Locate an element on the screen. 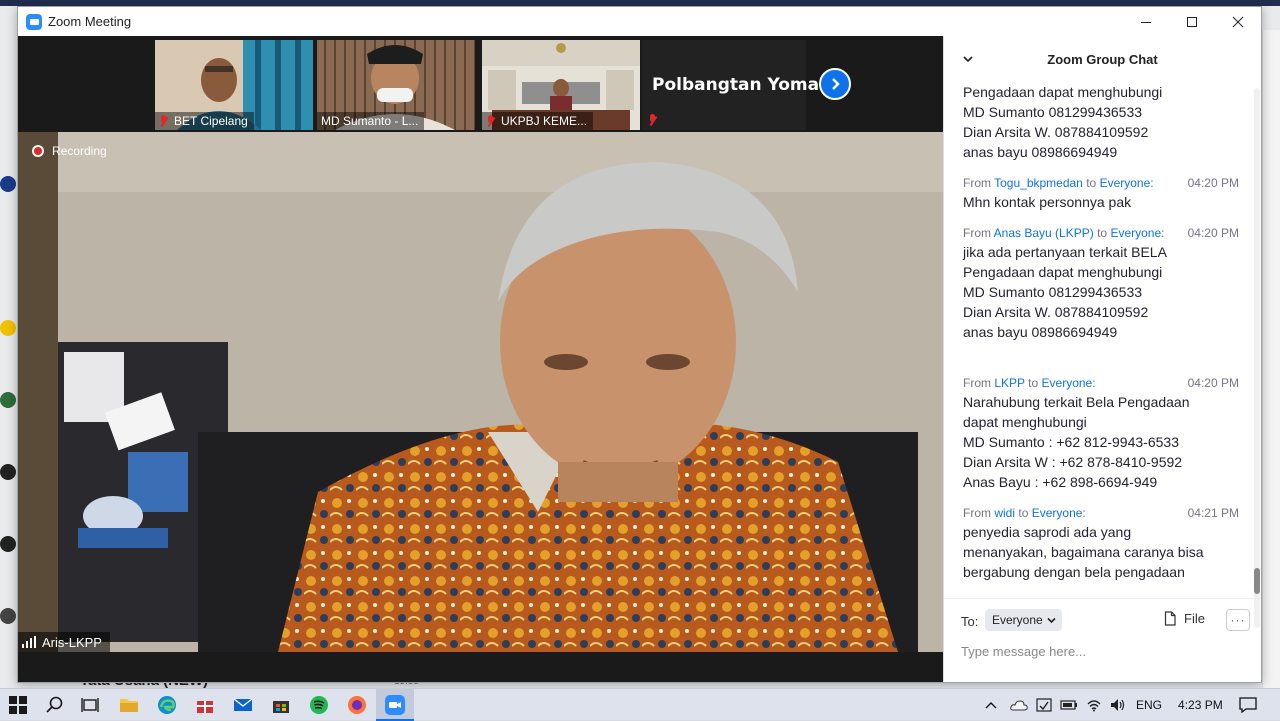  to-word: to is located at coordinates (1091, 183).